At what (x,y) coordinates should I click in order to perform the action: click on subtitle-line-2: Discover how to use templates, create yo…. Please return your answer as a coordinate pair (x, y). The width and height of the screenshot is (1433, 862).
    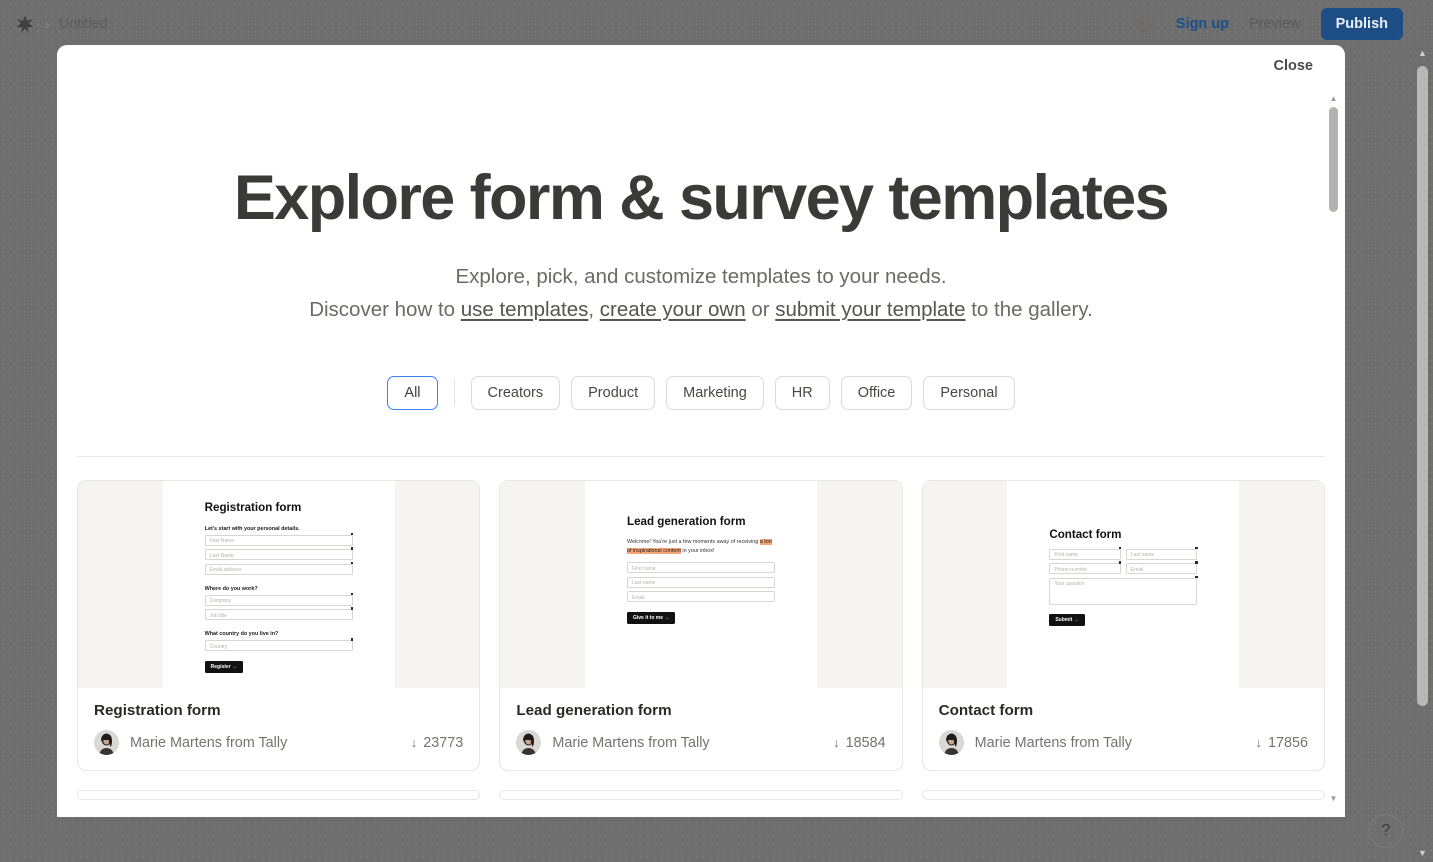
    Looking at the image, I should click on (701, 309).